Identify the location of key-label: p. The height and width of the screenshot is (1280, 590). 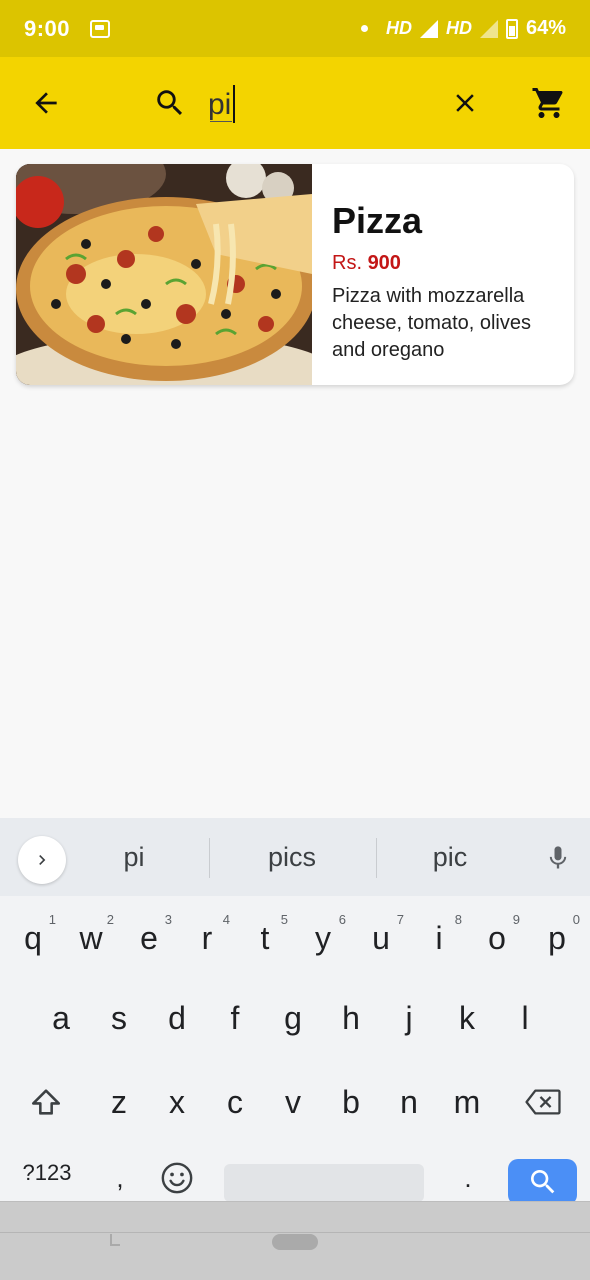
(557, 937).